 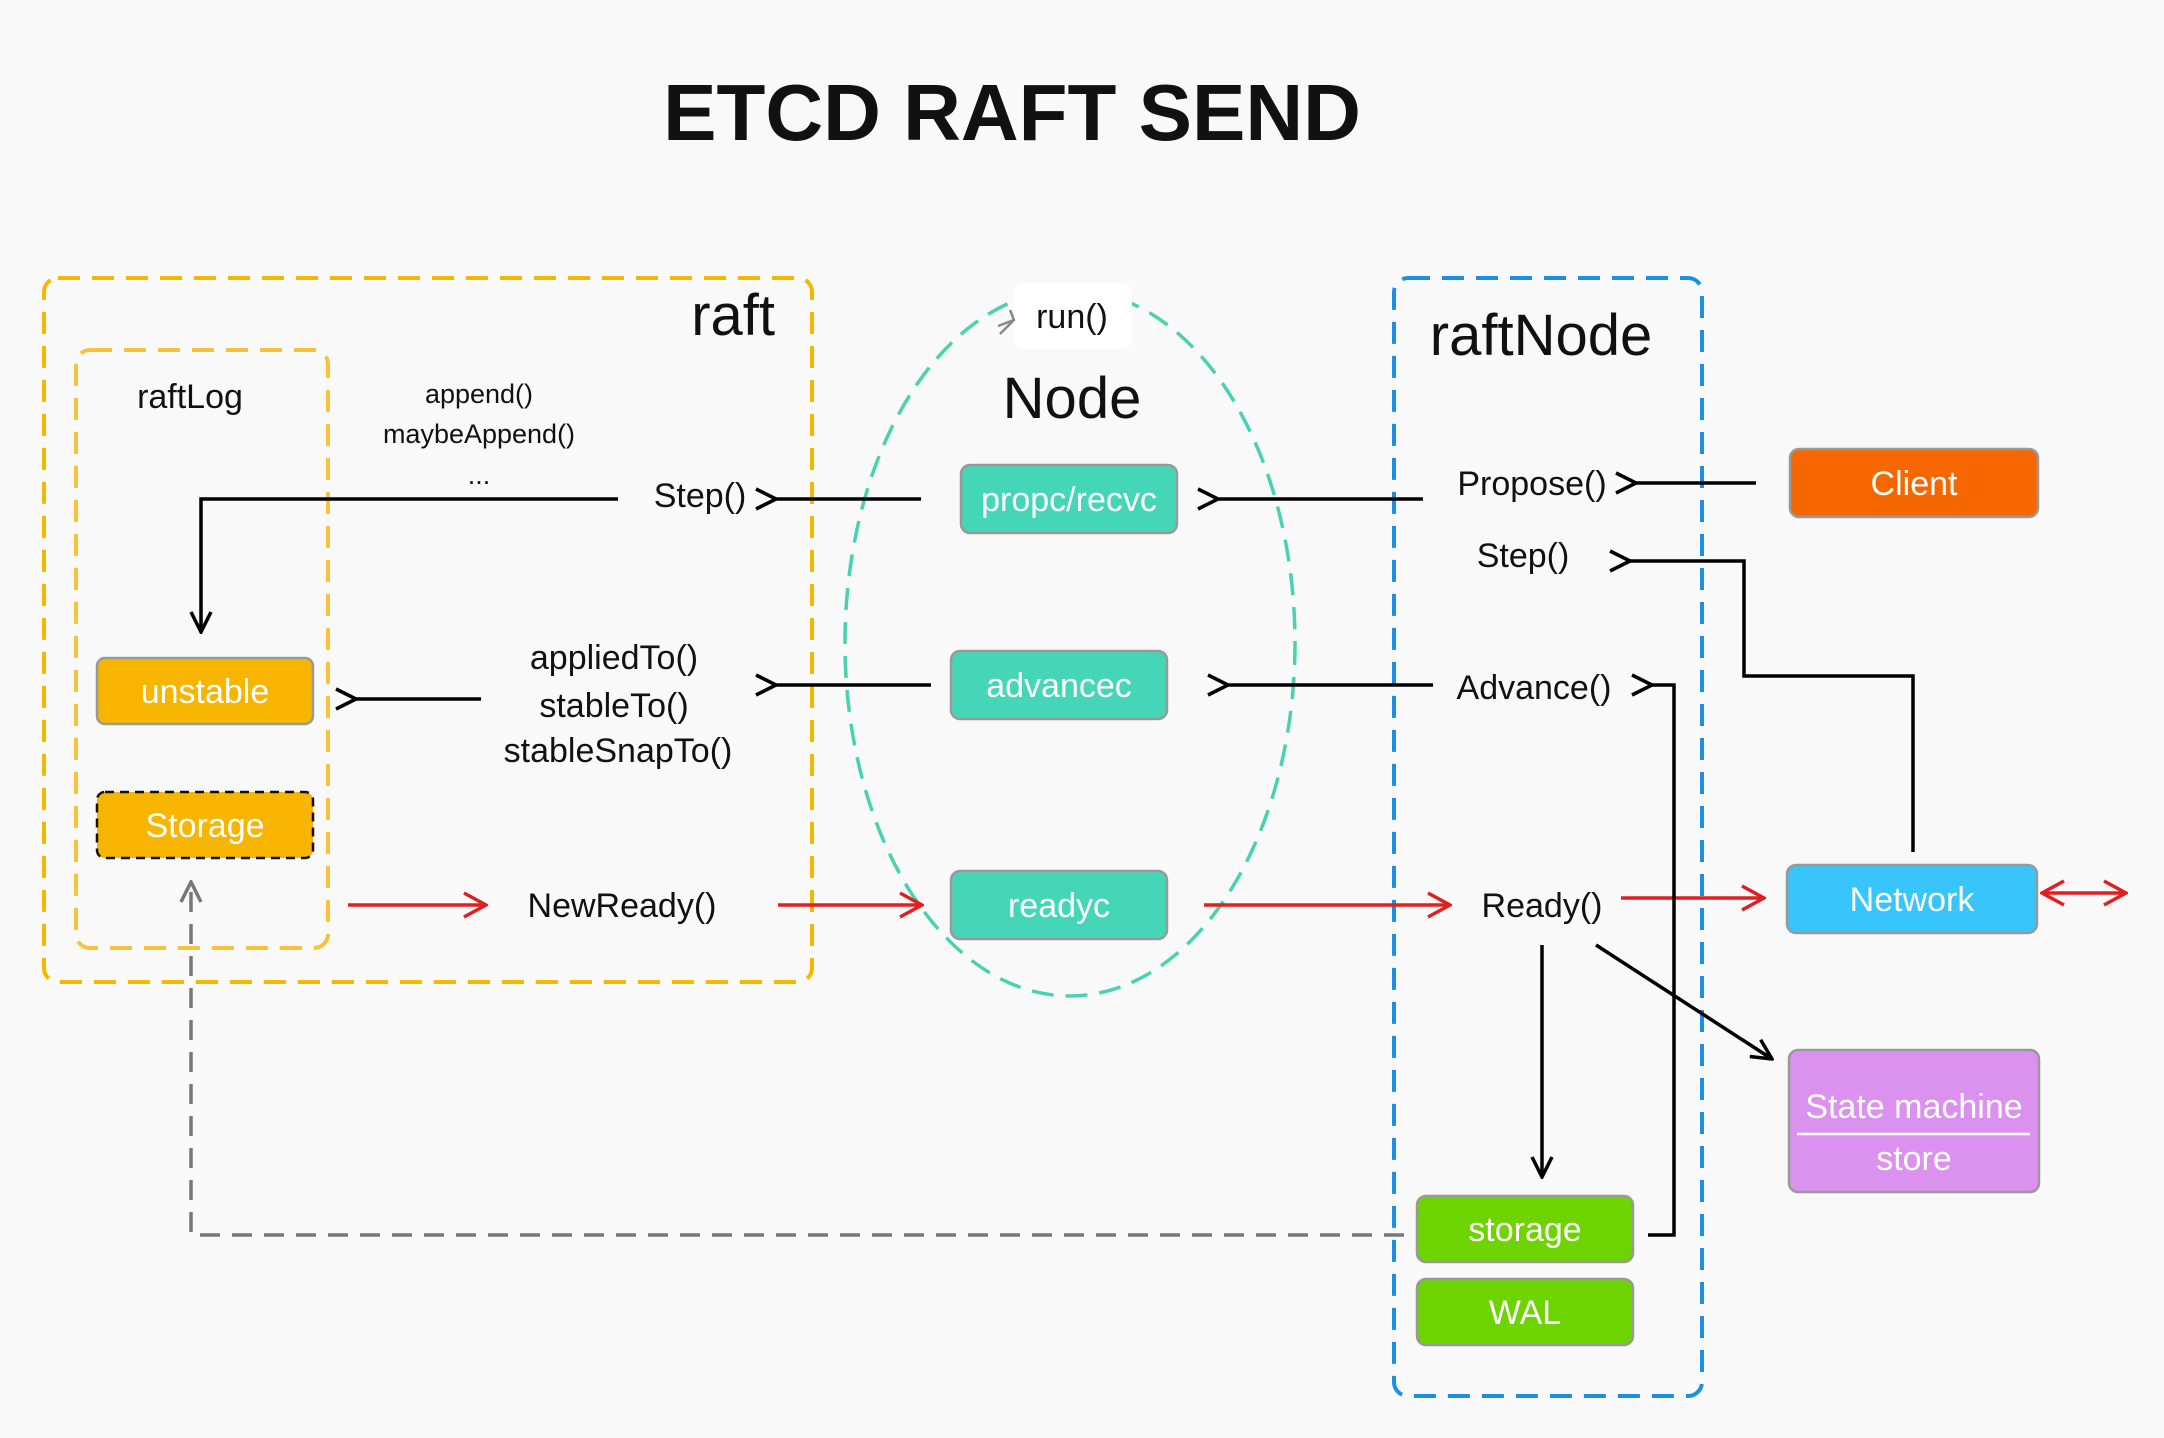 What do you see at coordinates (1914, 484) in the screenshot?
I see `client-label: Client` at bounding box center [1914, 484].